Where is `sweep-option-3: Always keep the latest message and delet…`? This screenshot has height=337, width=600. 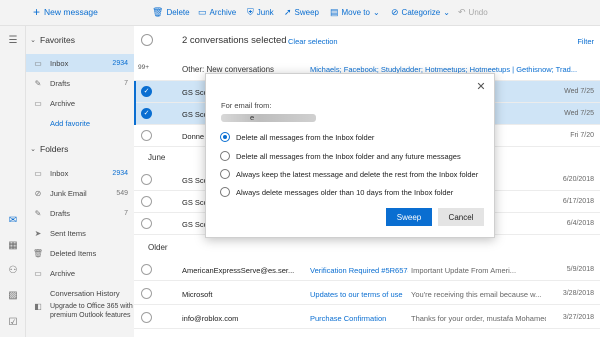 sweep-option-3: Always keep the latest message and delet… is located at coordinates (349, 174).